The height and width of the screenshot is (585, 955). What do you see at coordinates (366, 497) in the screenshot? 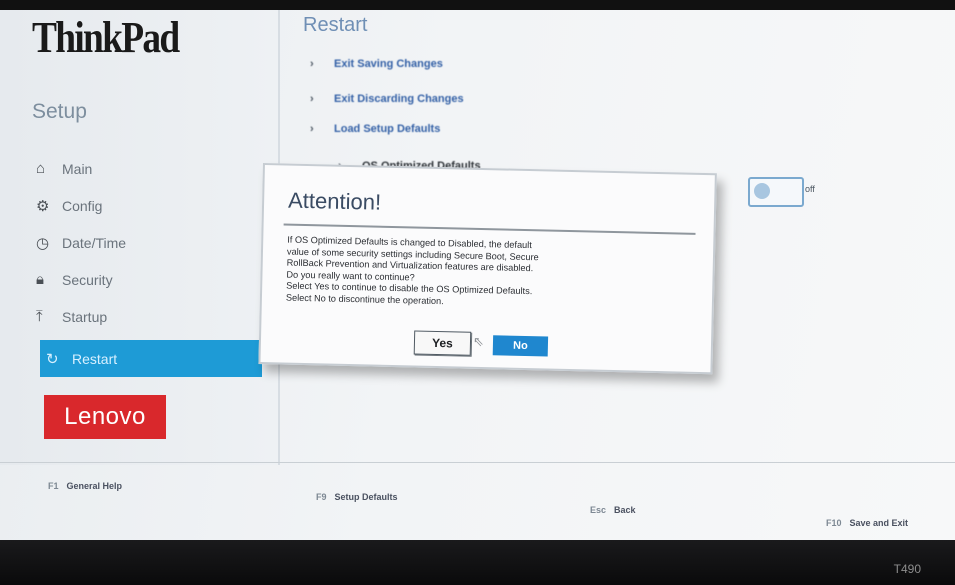
I see `footer-label: Setup Defaults` at bounding box center [366, 497].